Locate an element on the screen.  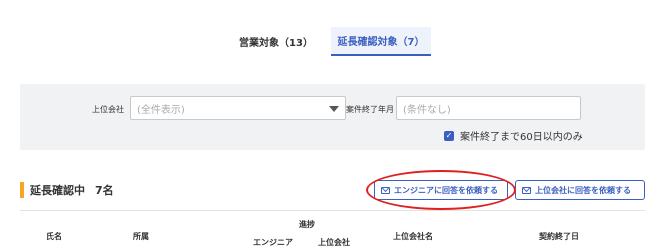
tab-sales-target: 営業対象（13） is located at coordinates (276, 41).